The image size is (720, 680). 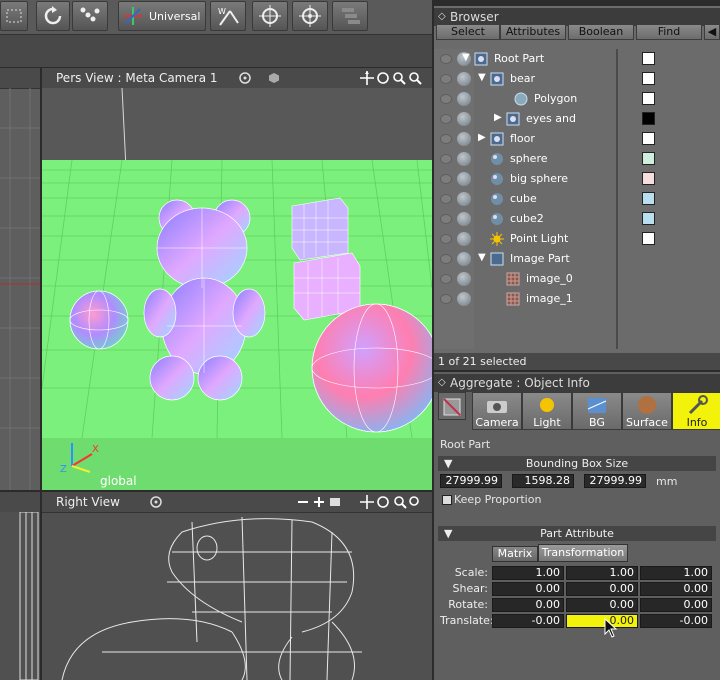 I want to click on browser-menu-arrow: ◀, so click(x=712, y=32).